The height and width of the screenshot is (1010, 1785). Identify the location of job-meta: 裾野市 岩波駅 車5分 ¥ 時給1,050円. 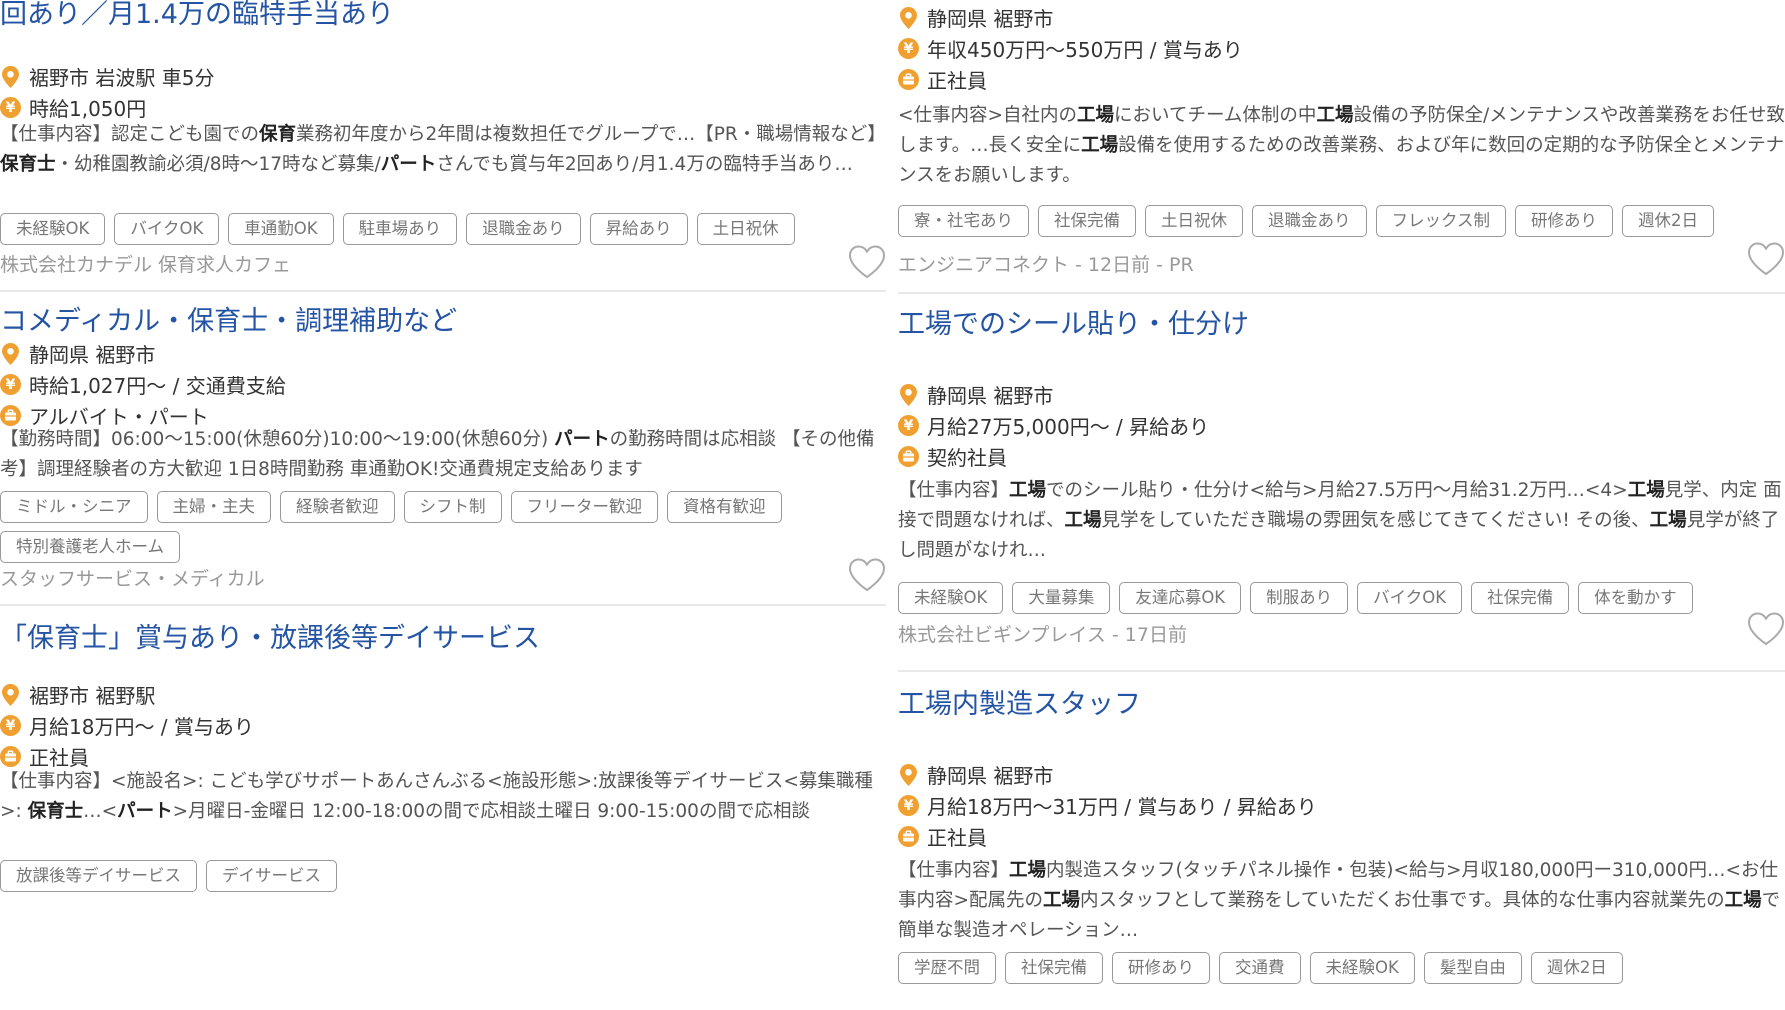
(443, 92).